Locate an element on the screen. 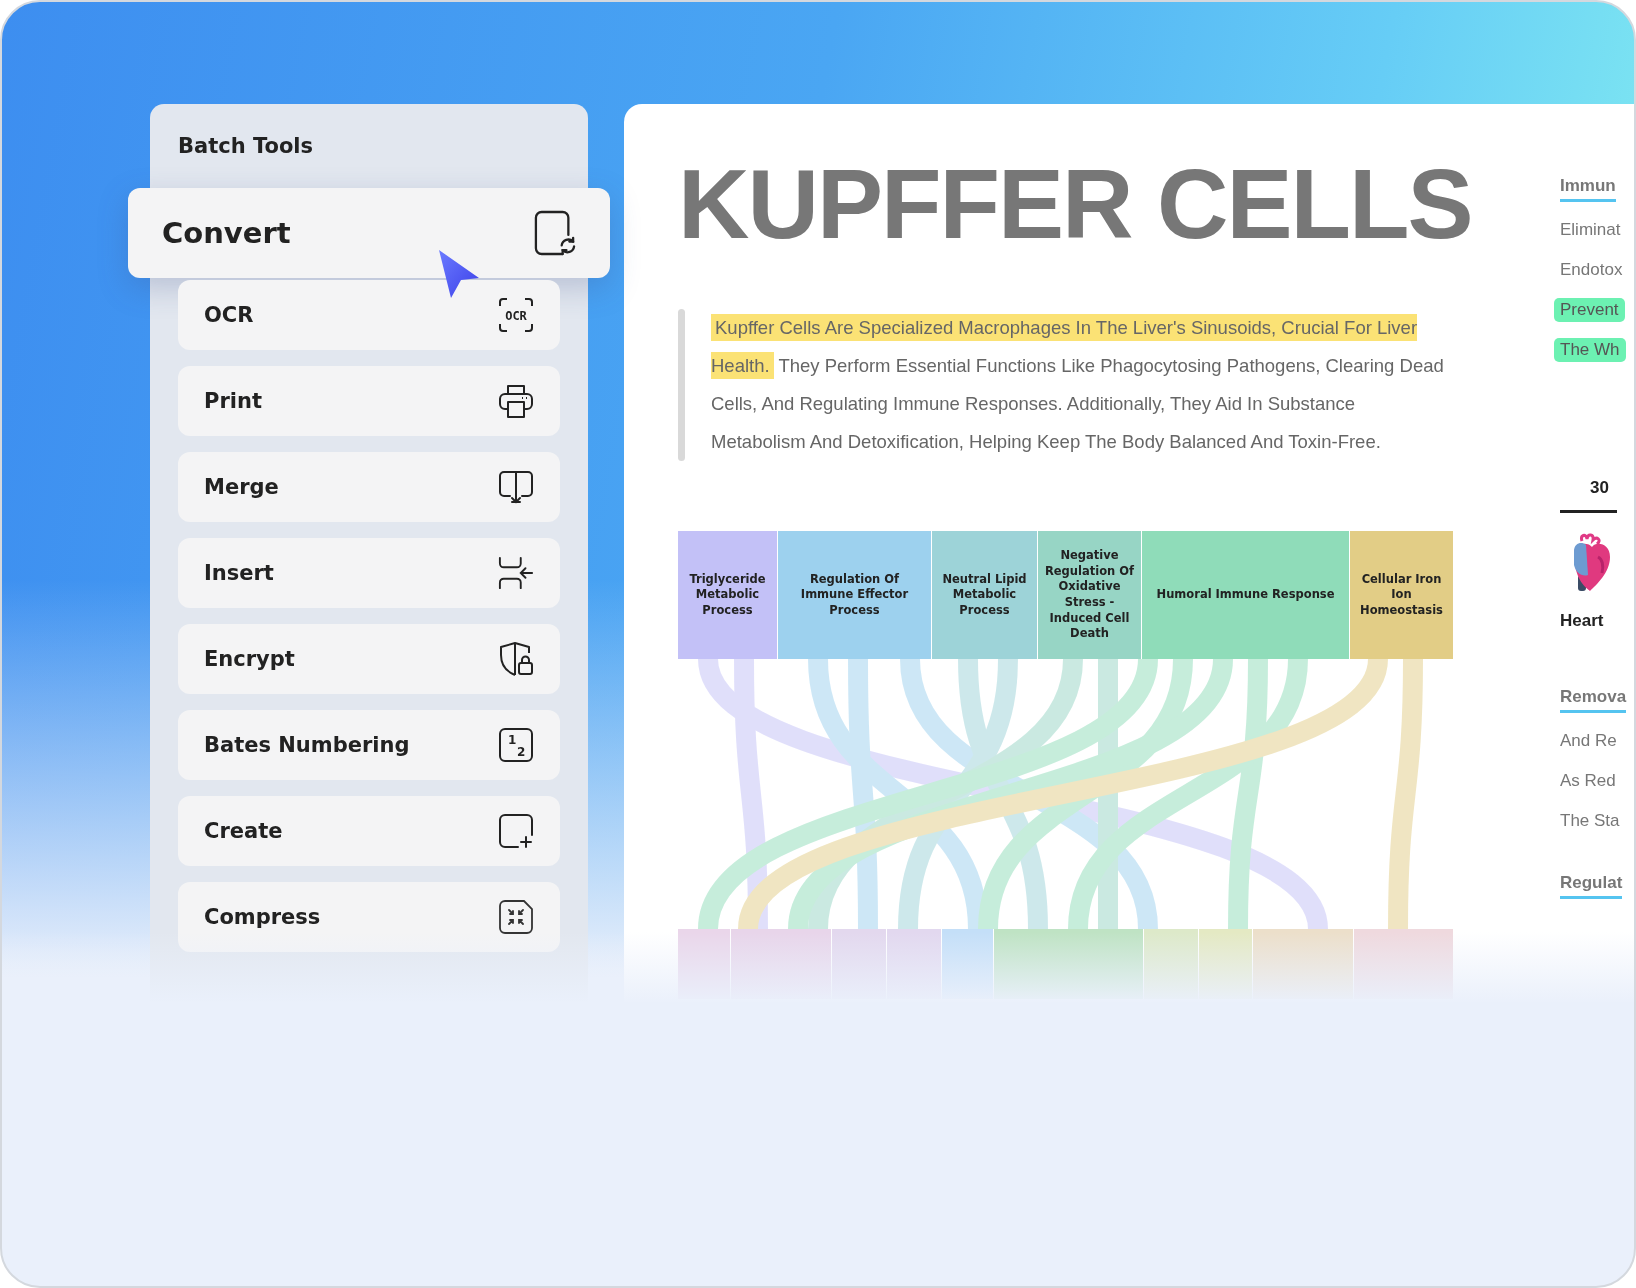 This screenshot has height=1288, width=1636. tool-item: OCR OCR is located at coordinates (369, 315).